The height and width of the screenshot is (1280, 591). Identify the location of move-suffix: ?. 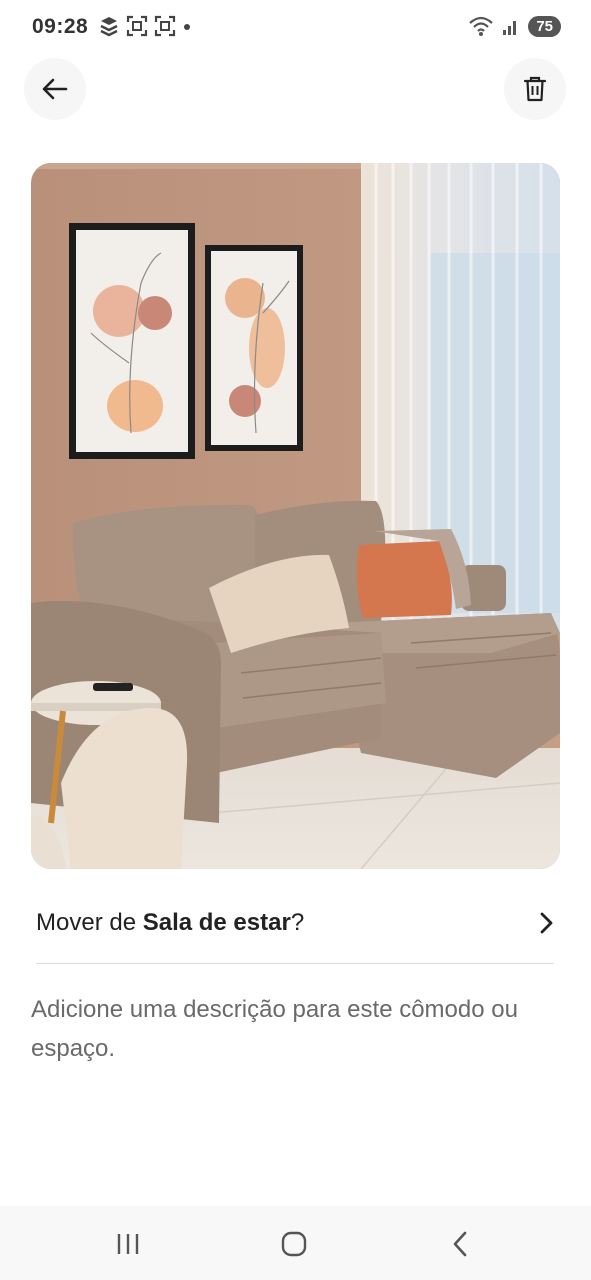
(297, 922).